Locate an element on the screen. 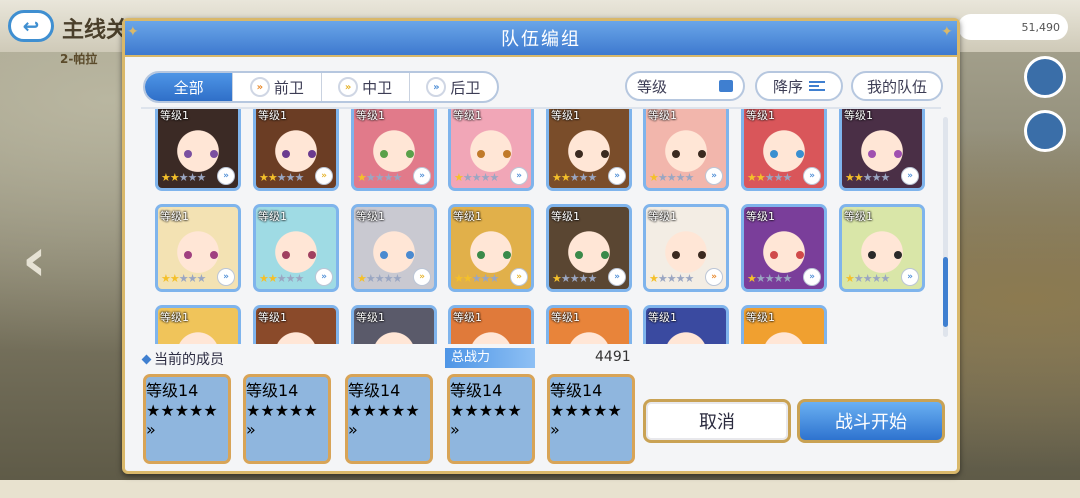 The image size is (1080, 498). scrollbar-thumb is located at coordinates (945, 292).